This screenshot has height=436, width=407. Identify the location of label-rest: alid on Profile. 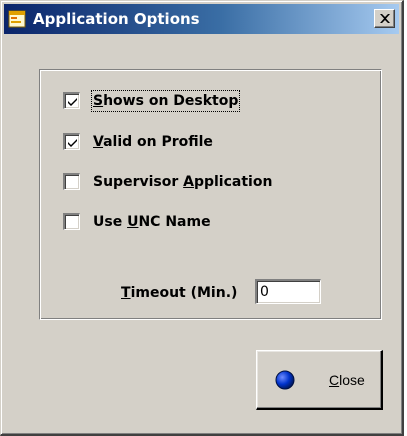
(158, 142).